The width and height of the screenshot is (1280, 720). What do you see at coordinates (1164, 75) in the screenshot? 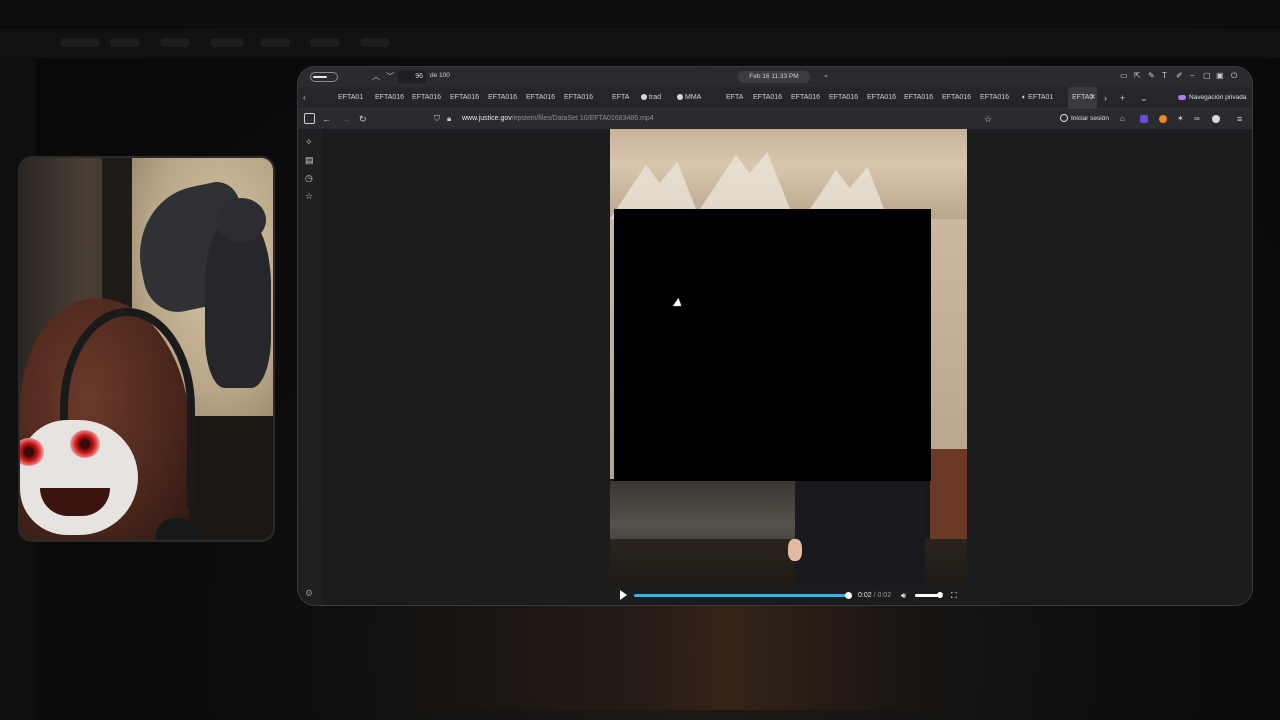
I see `text-icon: T` at bounding box center [1164, 75].